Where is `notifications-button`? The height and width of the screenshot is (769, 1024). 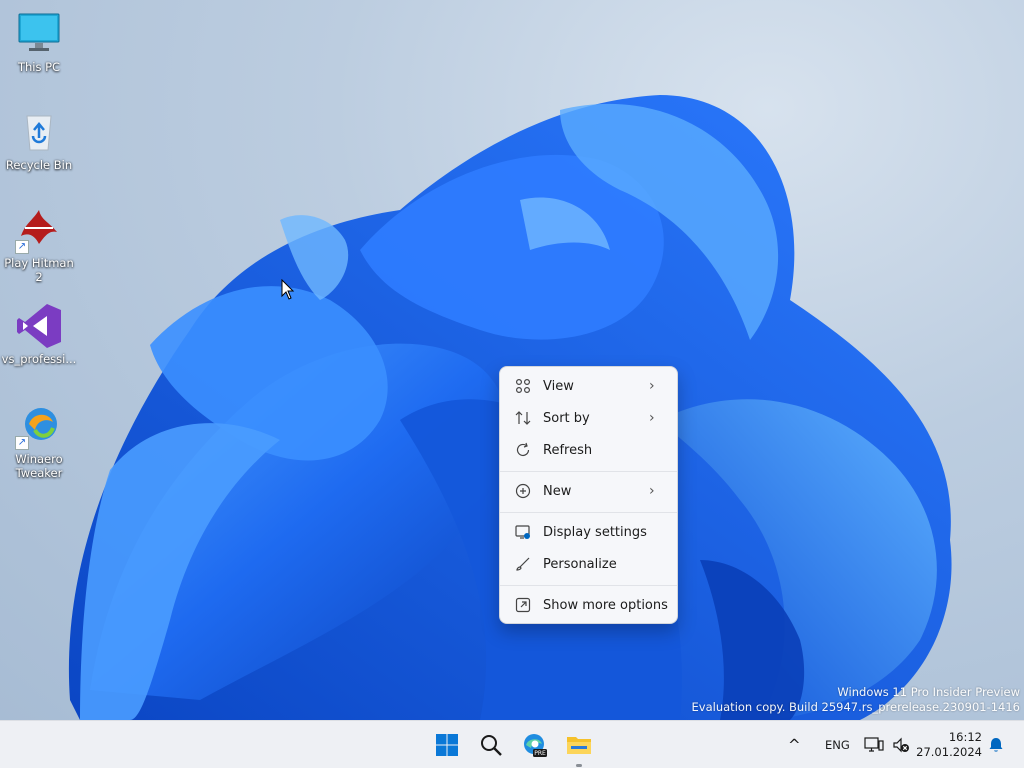 notifications-button is located at coordinates (996, 745).